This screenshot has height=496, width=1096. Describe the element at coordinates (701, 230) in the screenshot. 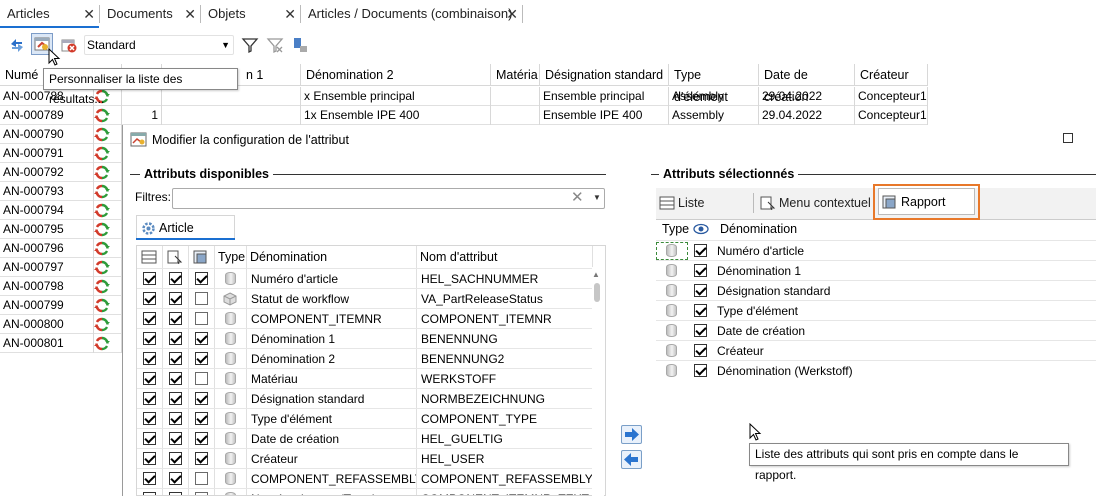

I see `visibility-column-header` at that location.